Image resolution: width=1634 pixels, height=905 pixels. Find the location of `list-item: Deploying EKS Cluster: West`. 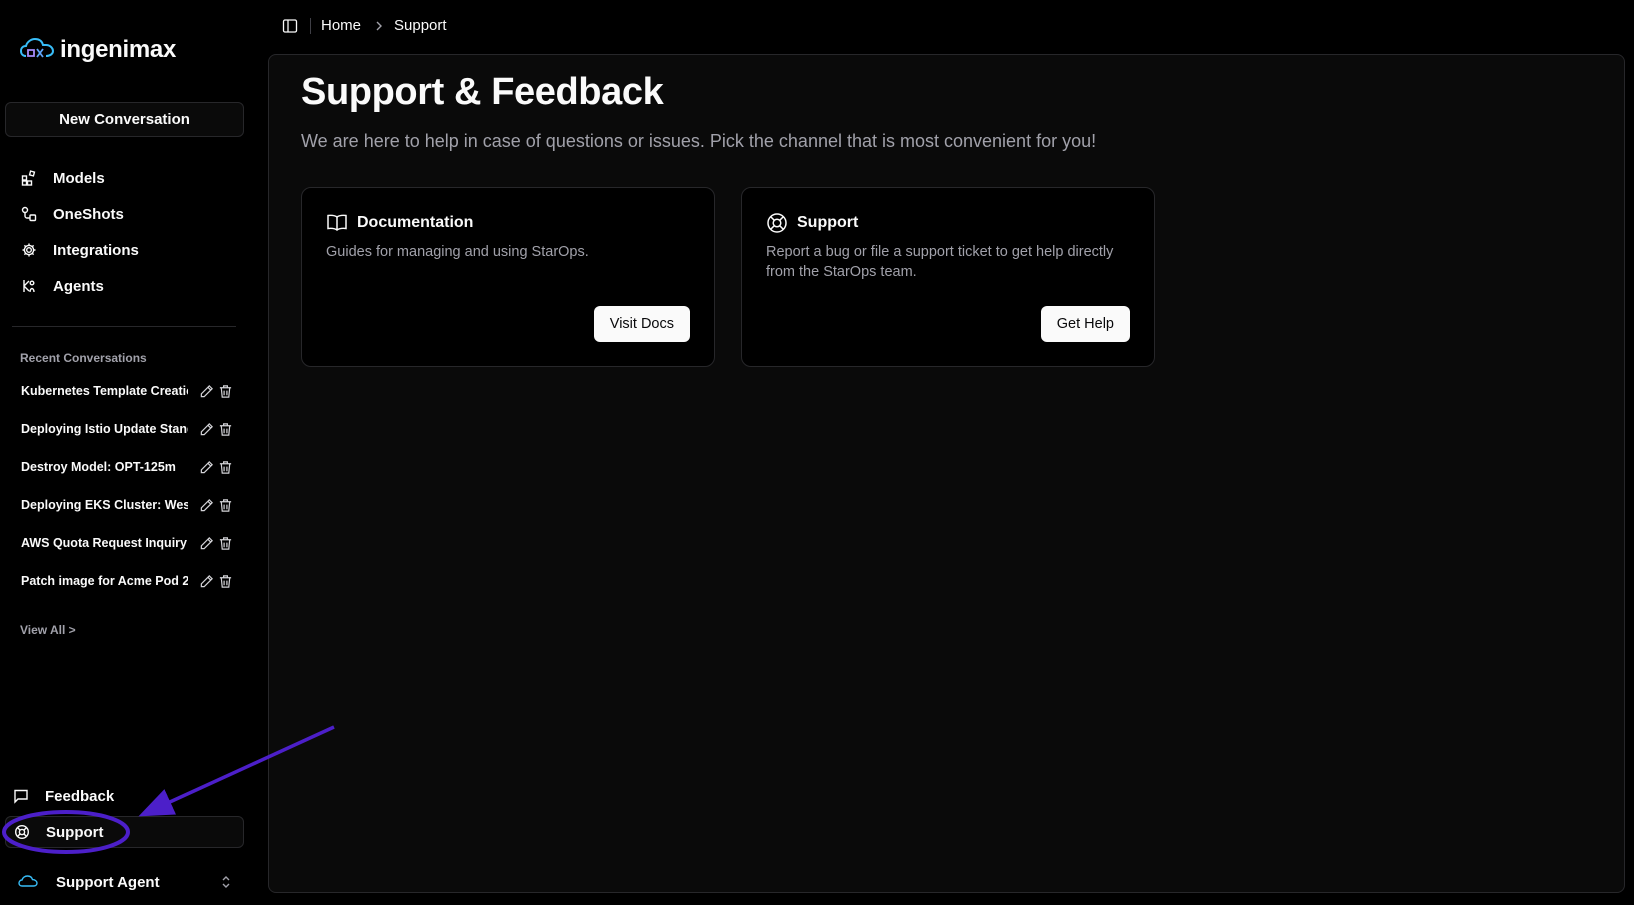

list-item: Deploying EKS Cluster: West is located at coordinates (127, 505).